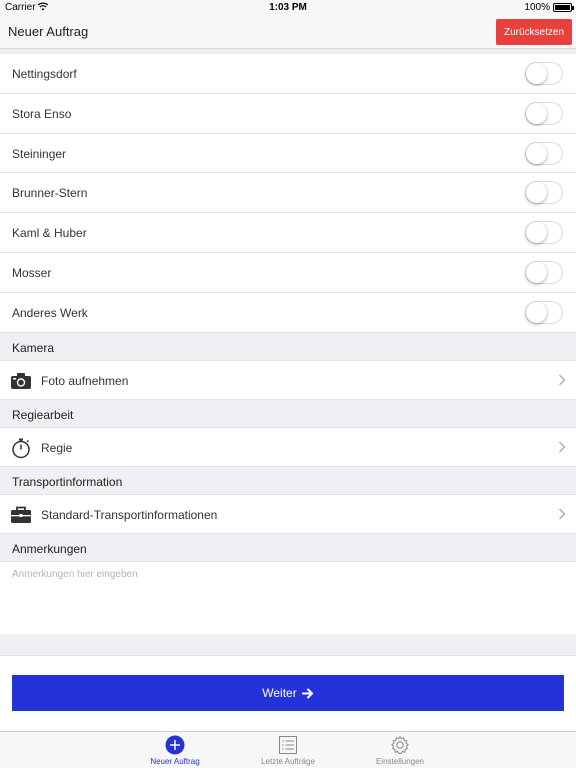 This screenshot has height=768, width=576. I want to click on battery-icon, so click(562, 7).